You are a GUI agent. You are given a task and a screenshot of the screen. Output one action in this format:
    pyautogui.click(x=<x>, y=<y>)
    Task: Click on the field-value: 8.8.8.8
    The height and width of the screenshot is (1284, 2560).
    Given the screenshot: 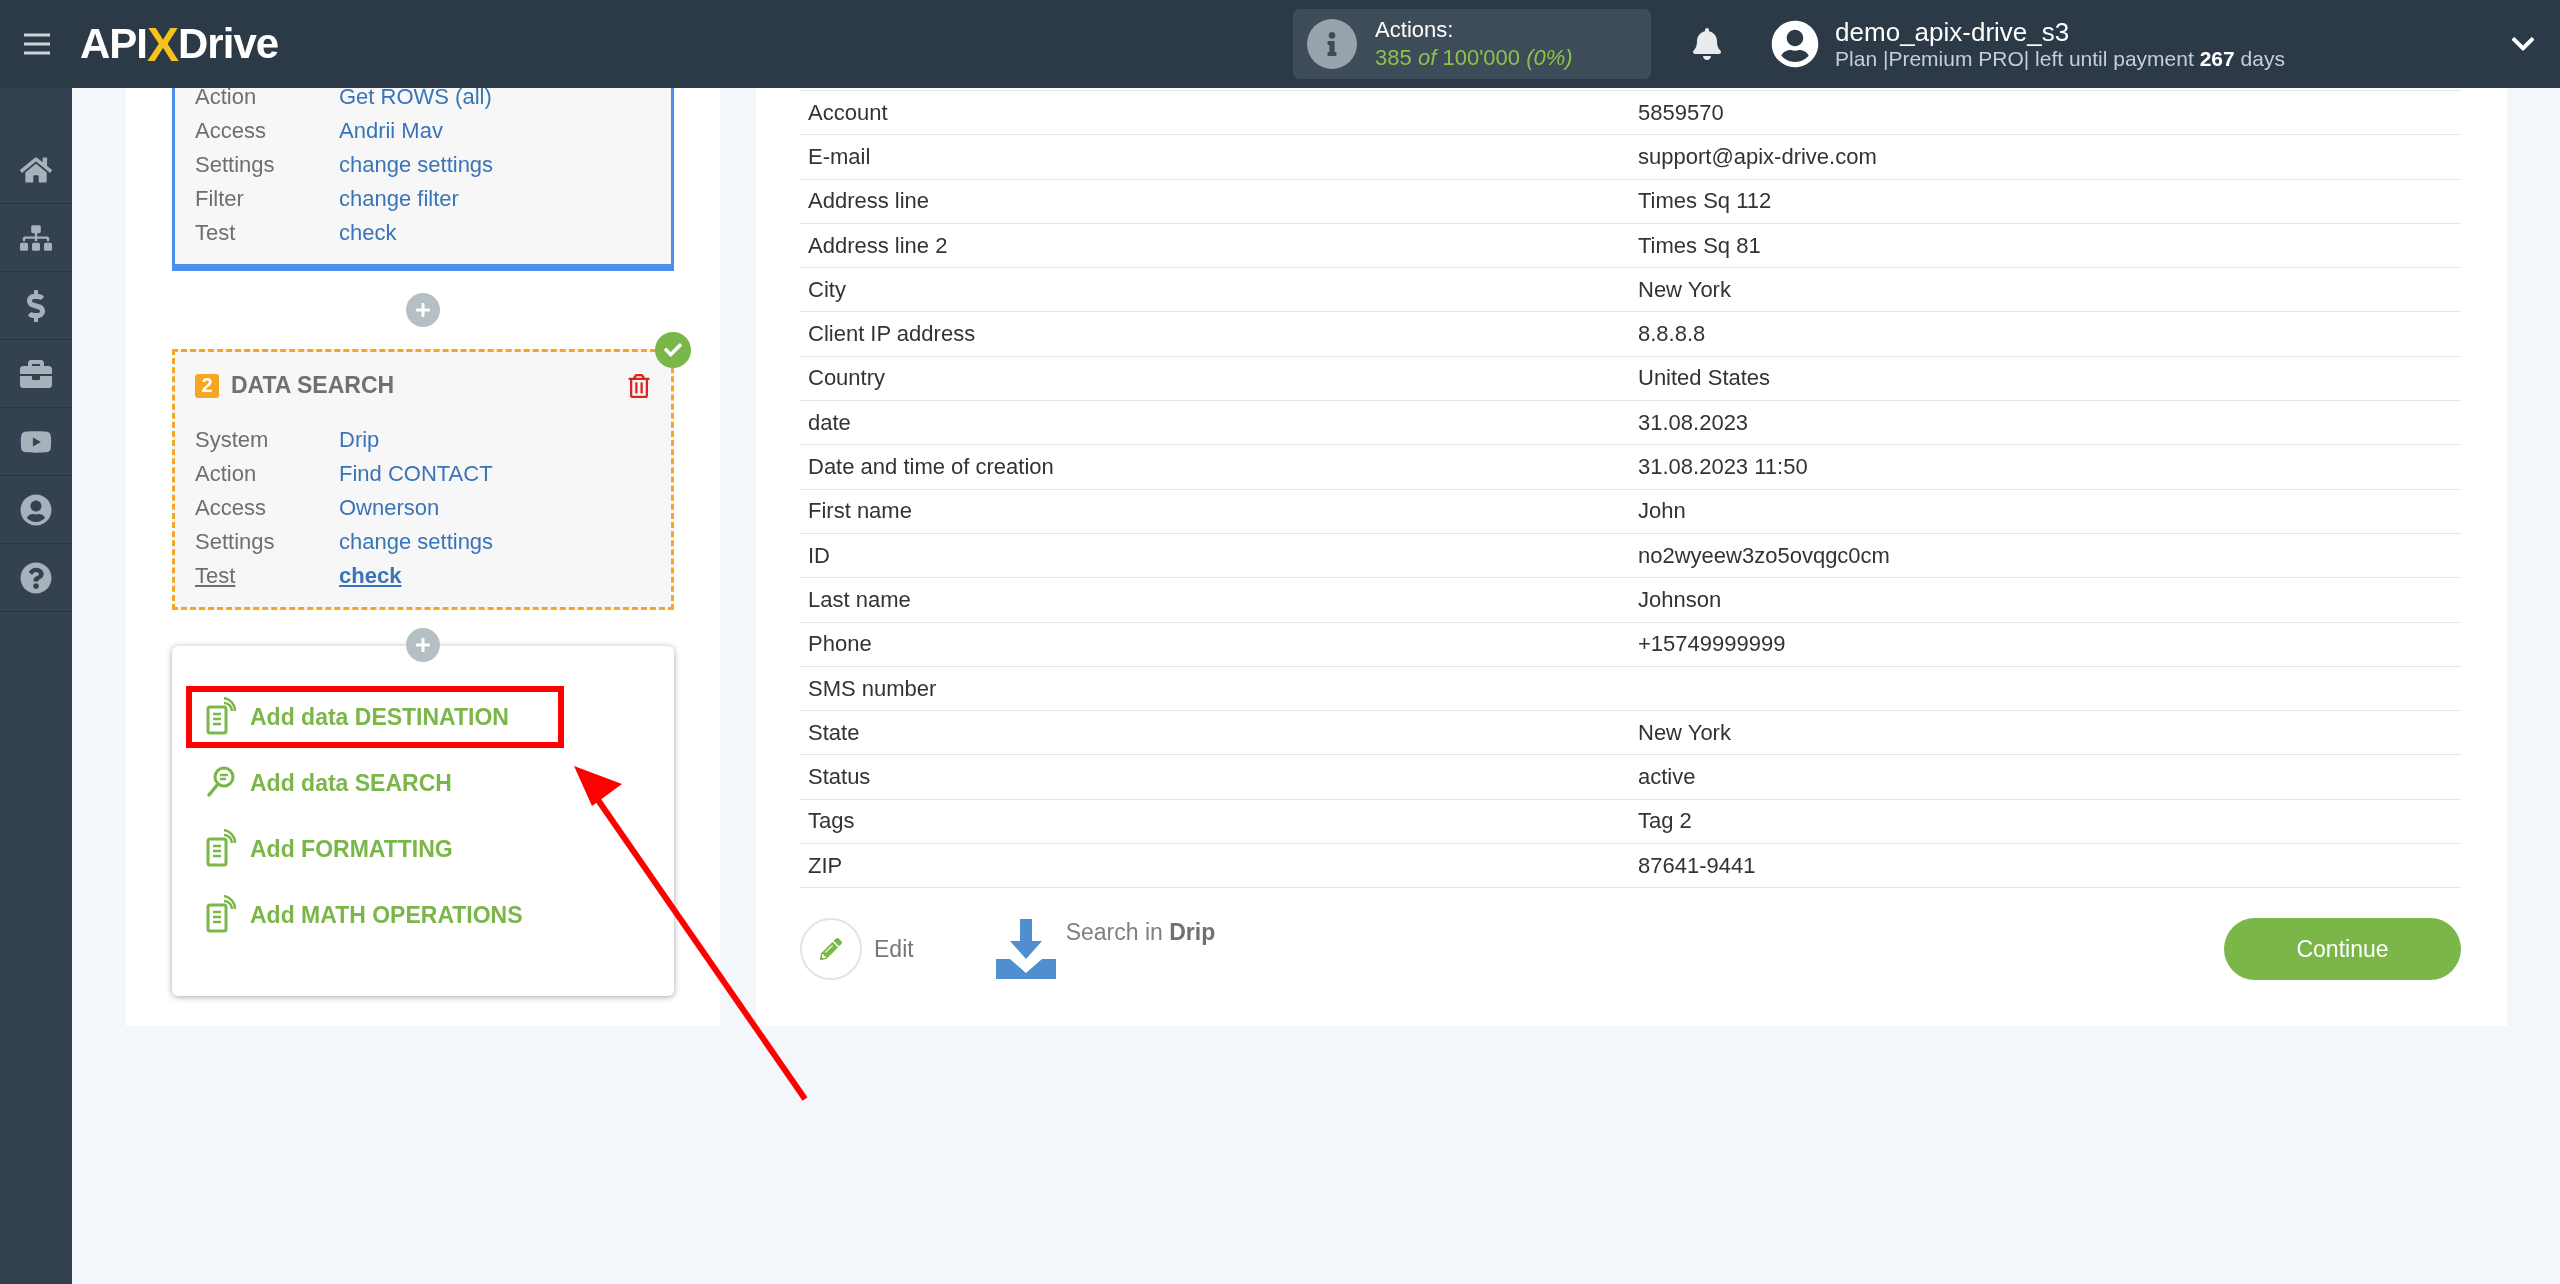 What is the action you would take?
    pyautogui.click(x=1672, y=334)
    